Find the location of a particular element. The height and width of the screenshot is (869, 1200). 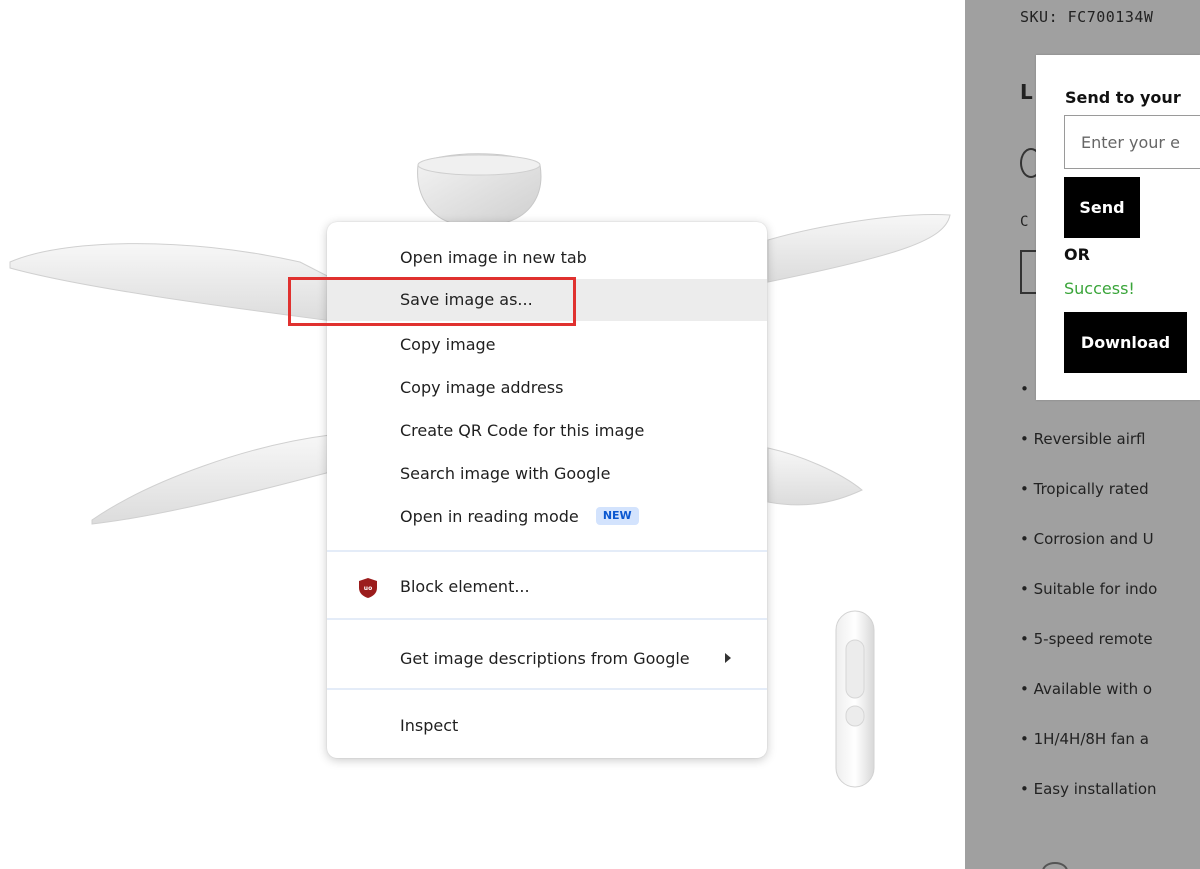

success-message: Success! is located at coordinates (1099, 288).